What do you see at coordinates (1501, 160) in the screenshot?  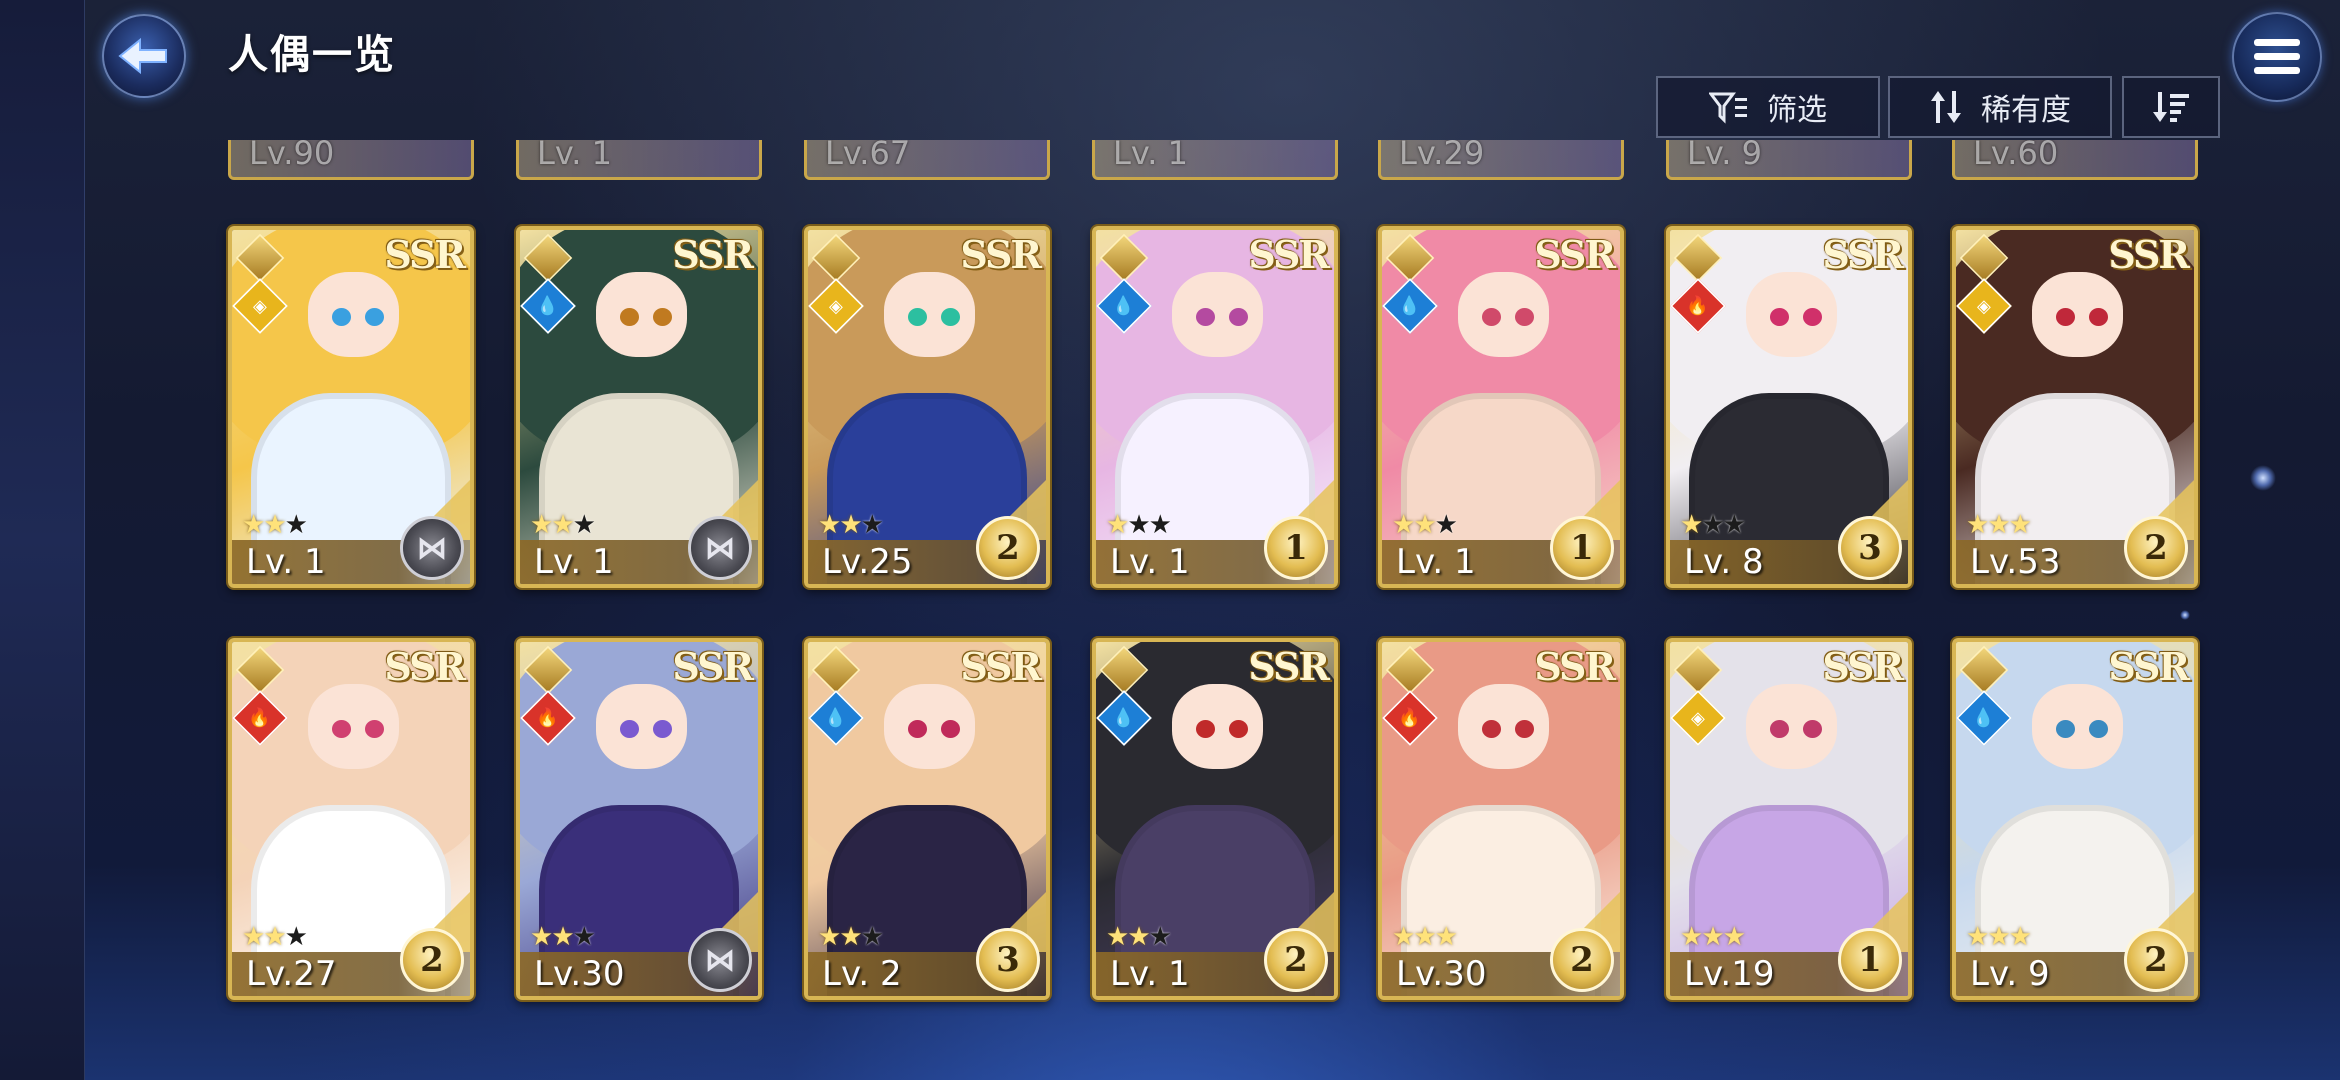 I see `partial-card: Lv.29` at bounding box center [1501, 160].